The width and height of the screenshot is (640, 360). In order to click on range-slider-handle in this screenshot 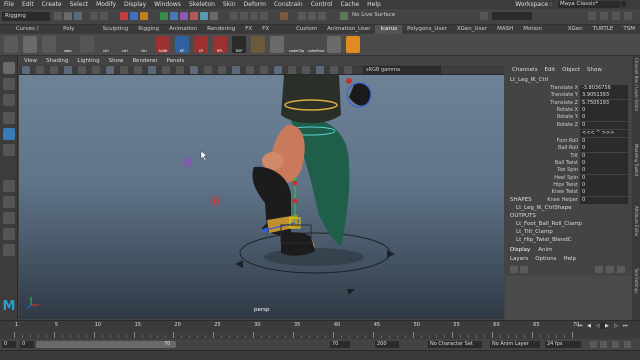, I will do `click(106, 344)`.